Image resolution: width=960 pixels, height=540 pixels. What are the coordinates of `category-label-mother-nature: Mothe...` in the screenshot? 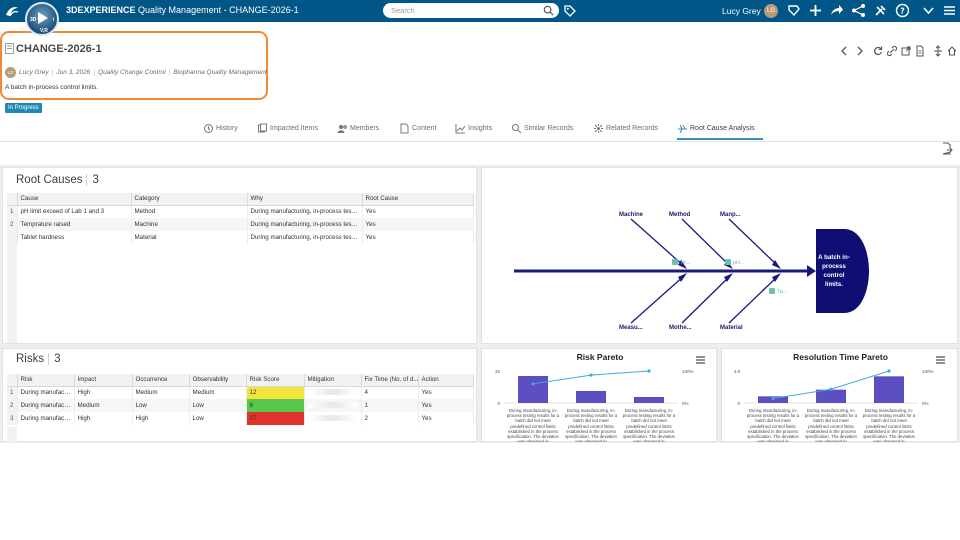 It's located at (680, 328).